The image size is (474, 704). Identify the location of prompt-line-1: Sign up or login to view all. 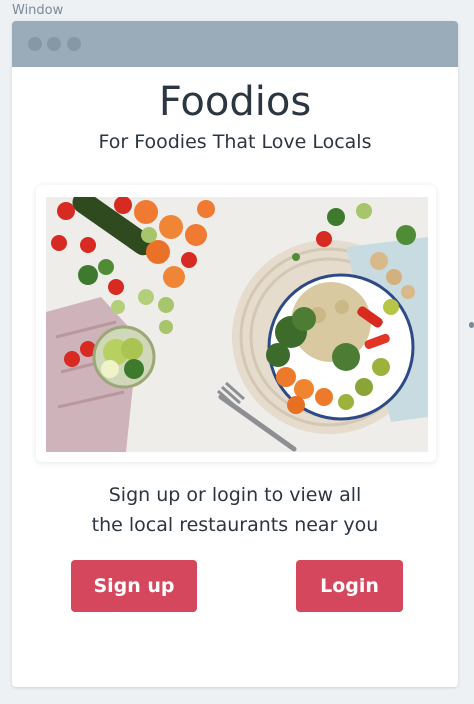
(235, 495).